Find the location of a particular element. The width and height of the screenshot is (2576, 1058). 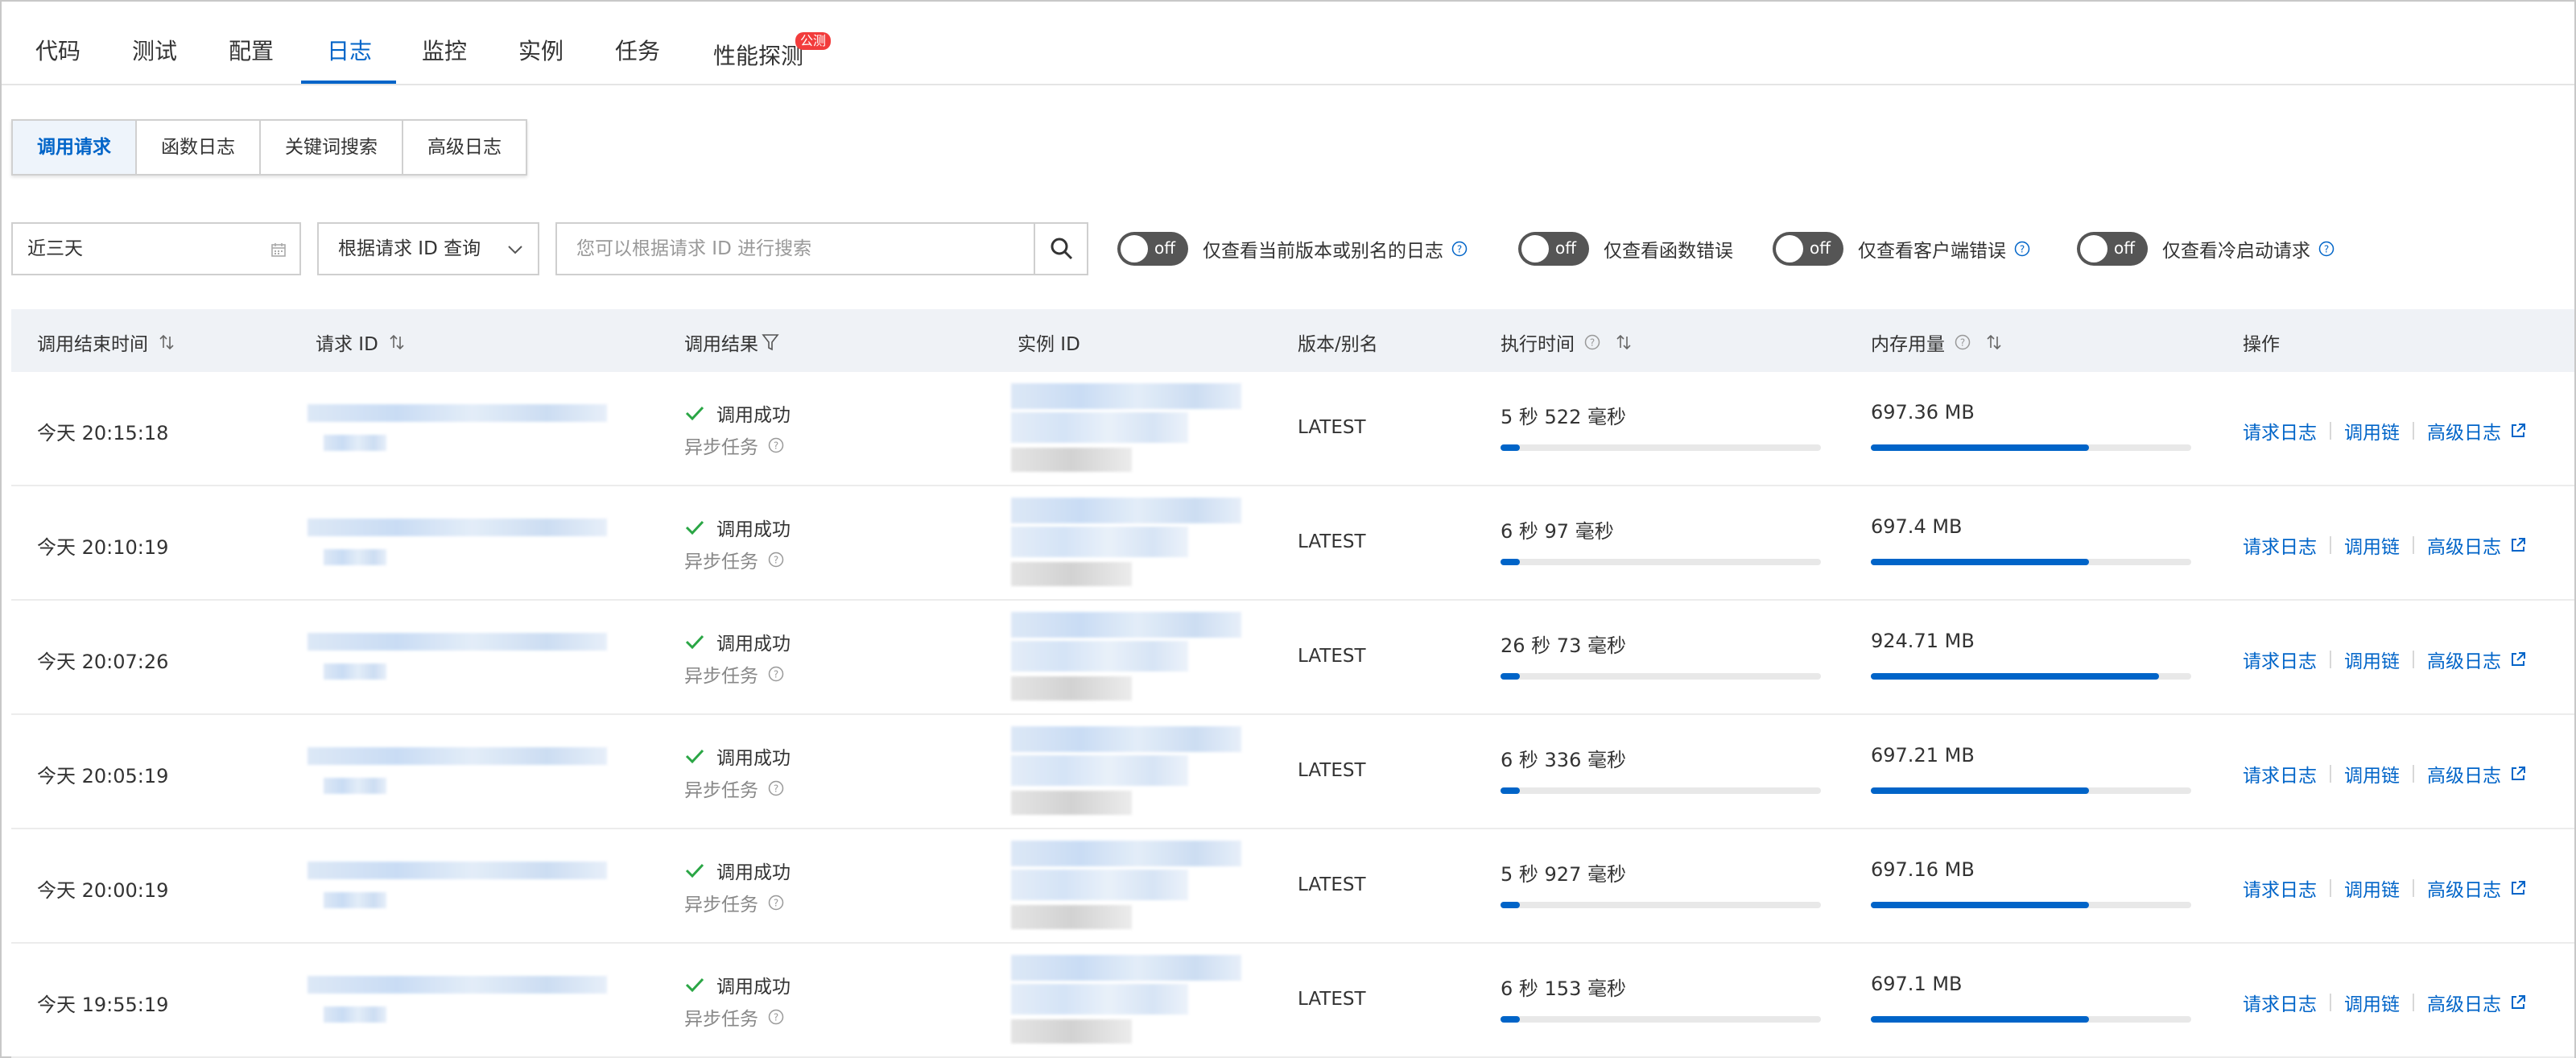

tab-instances: 实例 is located at coordinates (541, 50).